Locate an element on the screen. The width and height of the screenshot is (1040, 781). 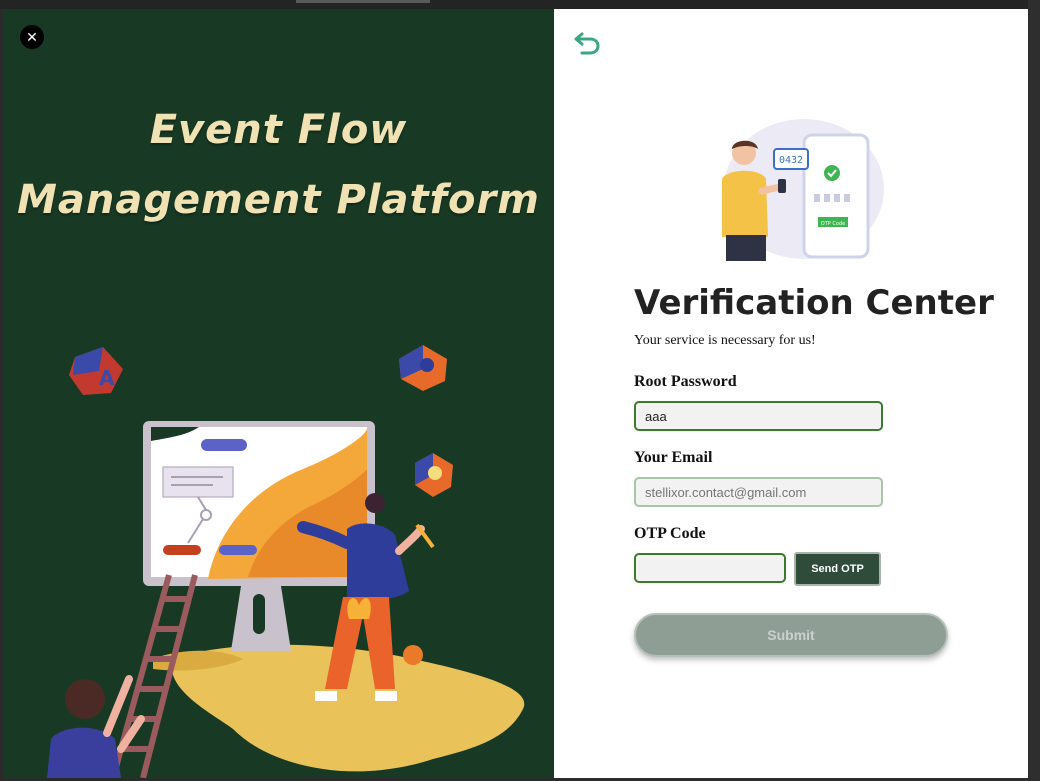
cube-bulb-icon is located at coordinates (434, 475).